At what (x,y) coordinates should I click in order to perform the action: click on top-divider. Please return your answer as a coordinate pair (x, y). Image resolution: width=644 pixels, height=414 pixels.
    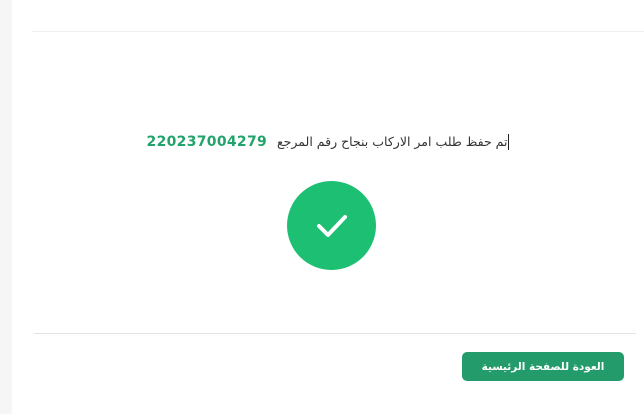
    Looking at the image, I should click on (338, 31).